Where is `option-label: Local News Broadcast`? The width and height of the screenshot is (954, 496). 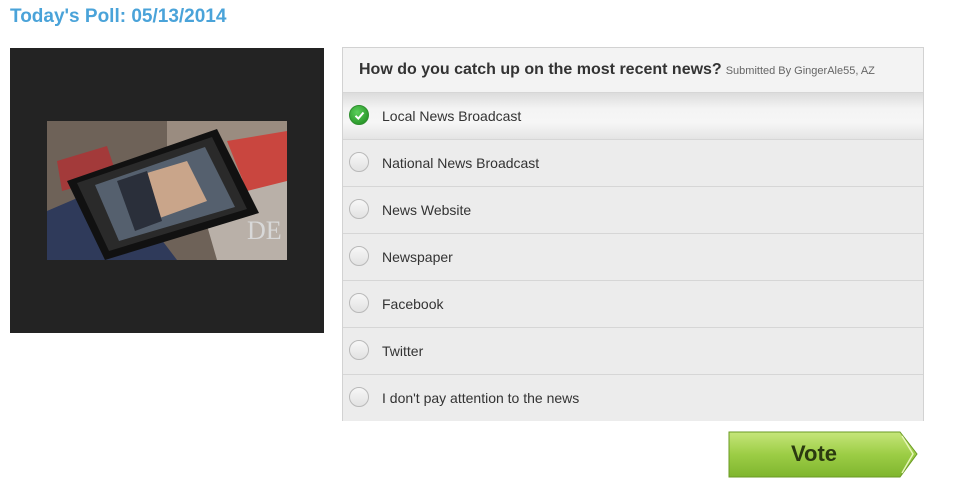 option-label: Local News Broadcast is located at coordinates (452, 116).